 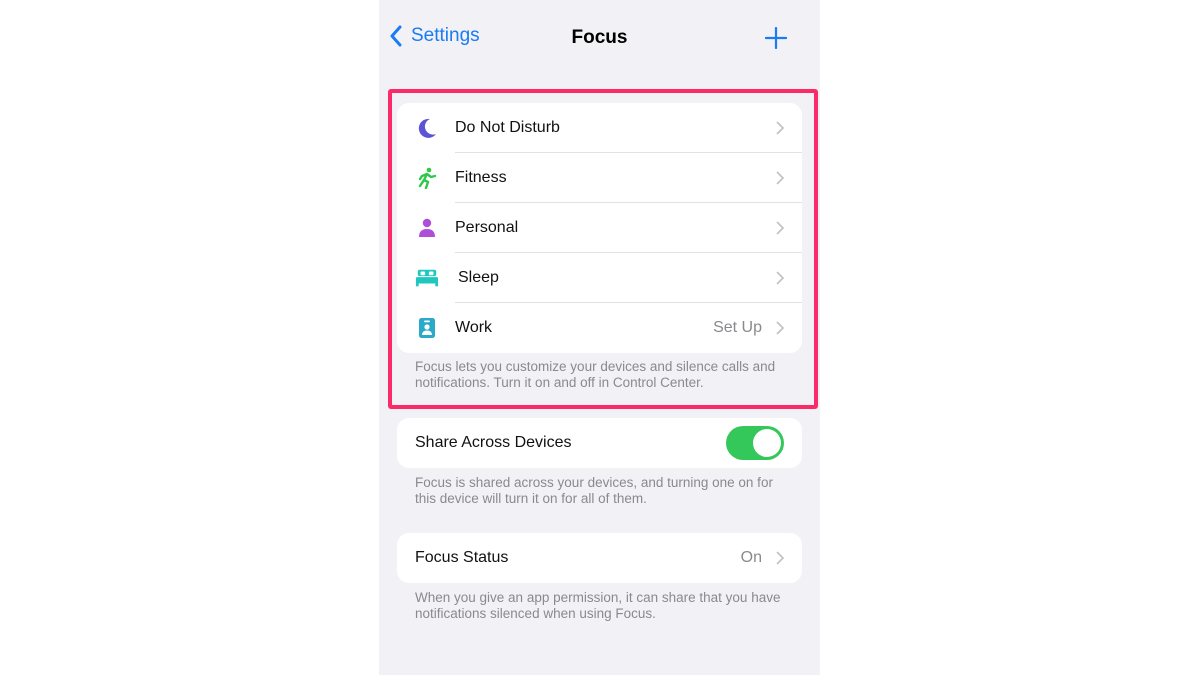 I want to click on chevron-right-icon, so click(x=780, y=558).